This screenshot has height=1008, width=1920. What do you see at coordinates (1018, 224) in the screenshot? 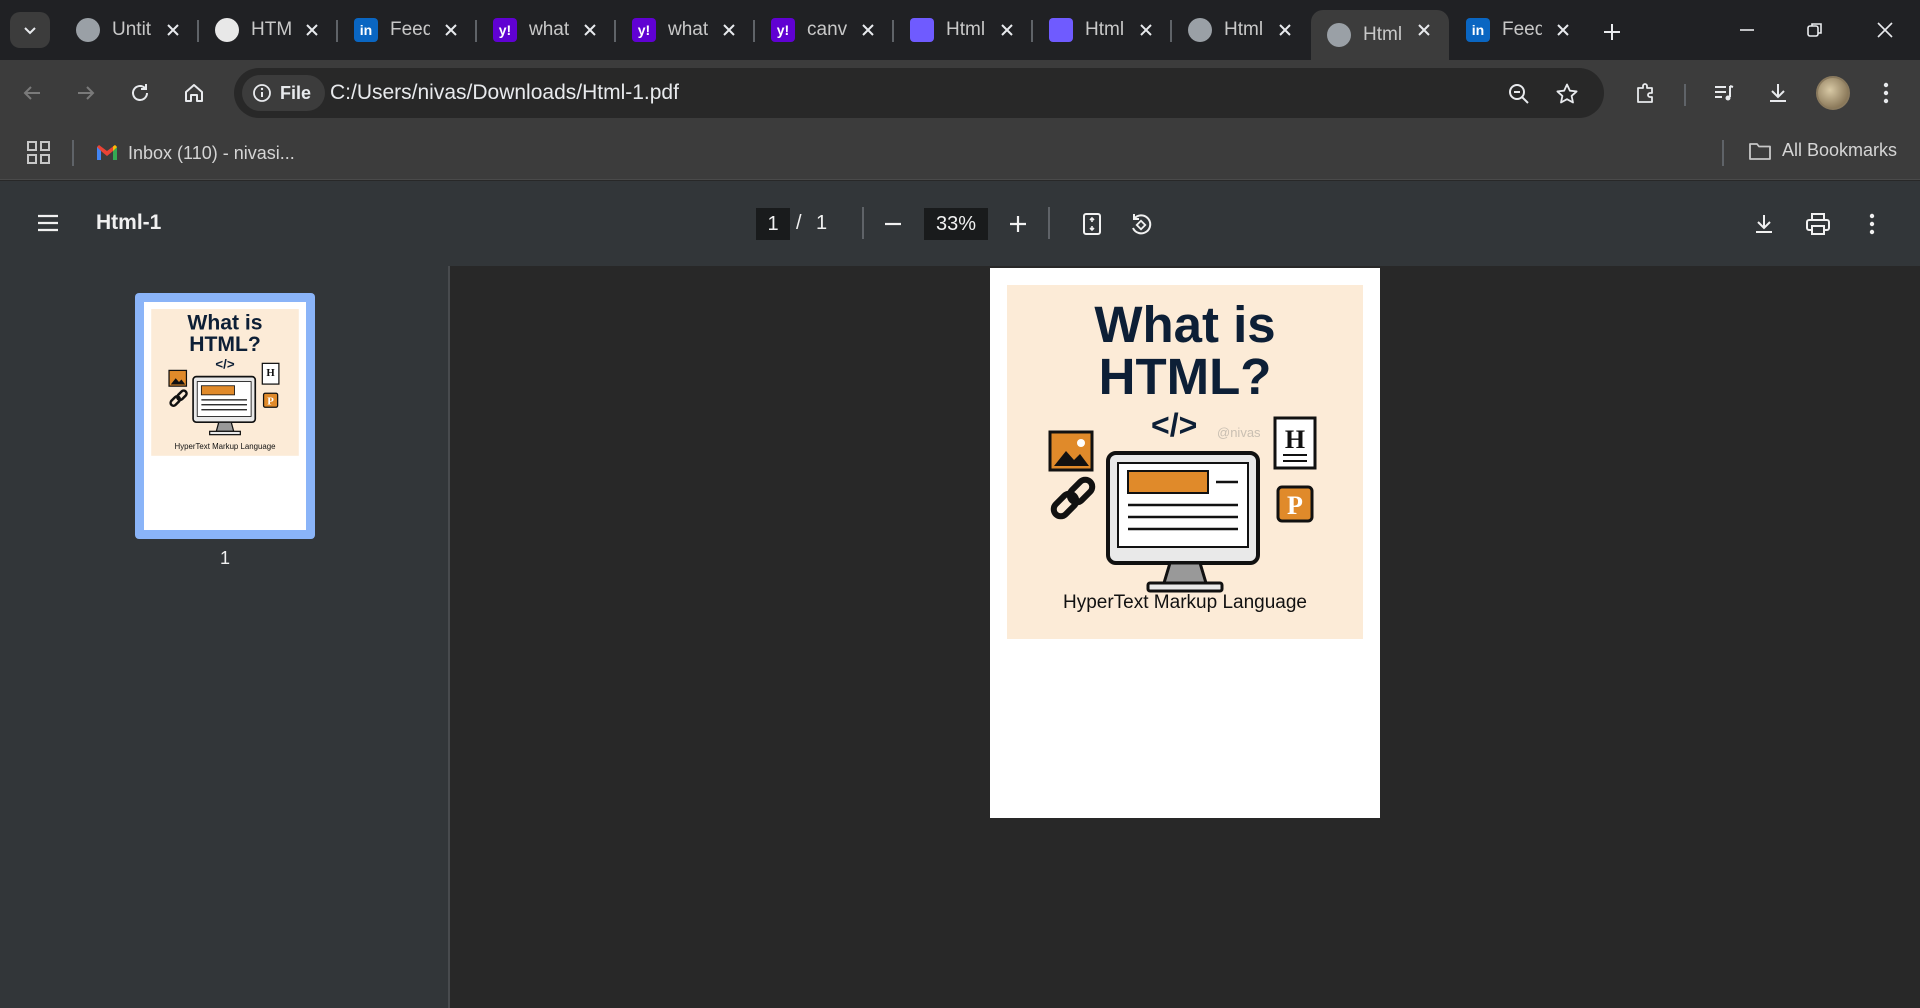
I see `zoom-in-button` at bounding box center [1018, 224].